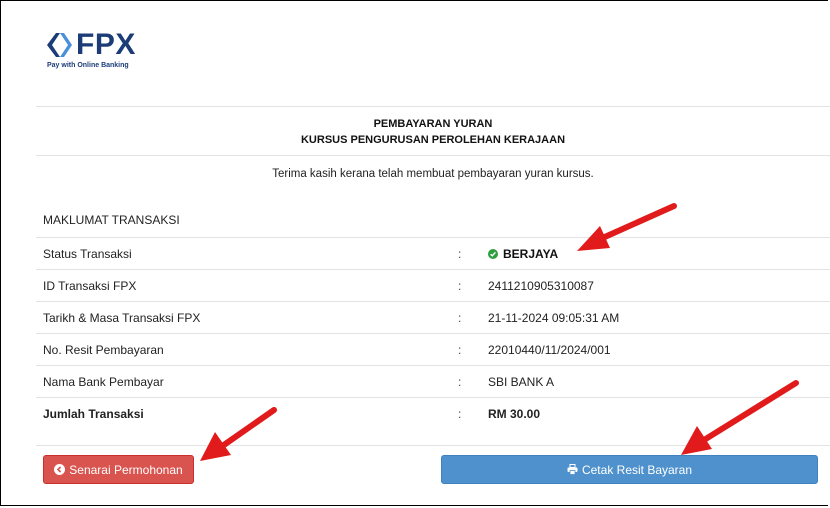 The width and height of the screenshot is (830, 508). I want to click on table-row-total: Jumlah Transaksi : RM 30.00, so click(433, 413).